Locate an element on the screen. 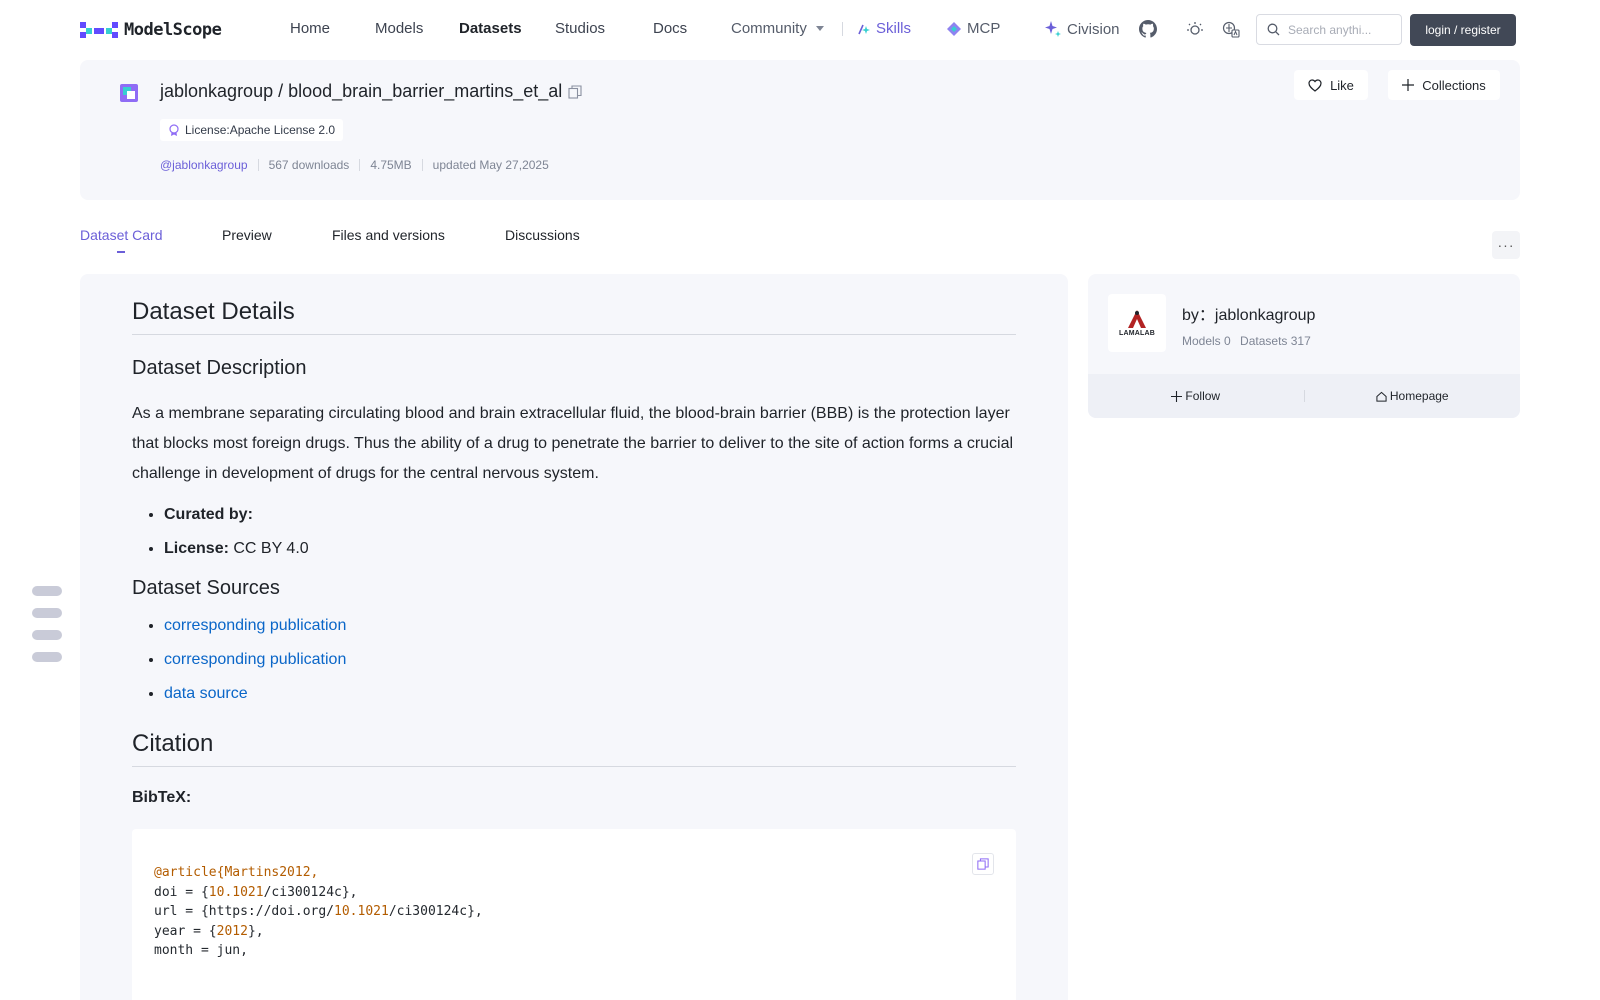 The height and width of the screenshot is (1000, 1600). list-item: corresponding publication is located at coordinates (590, 660).